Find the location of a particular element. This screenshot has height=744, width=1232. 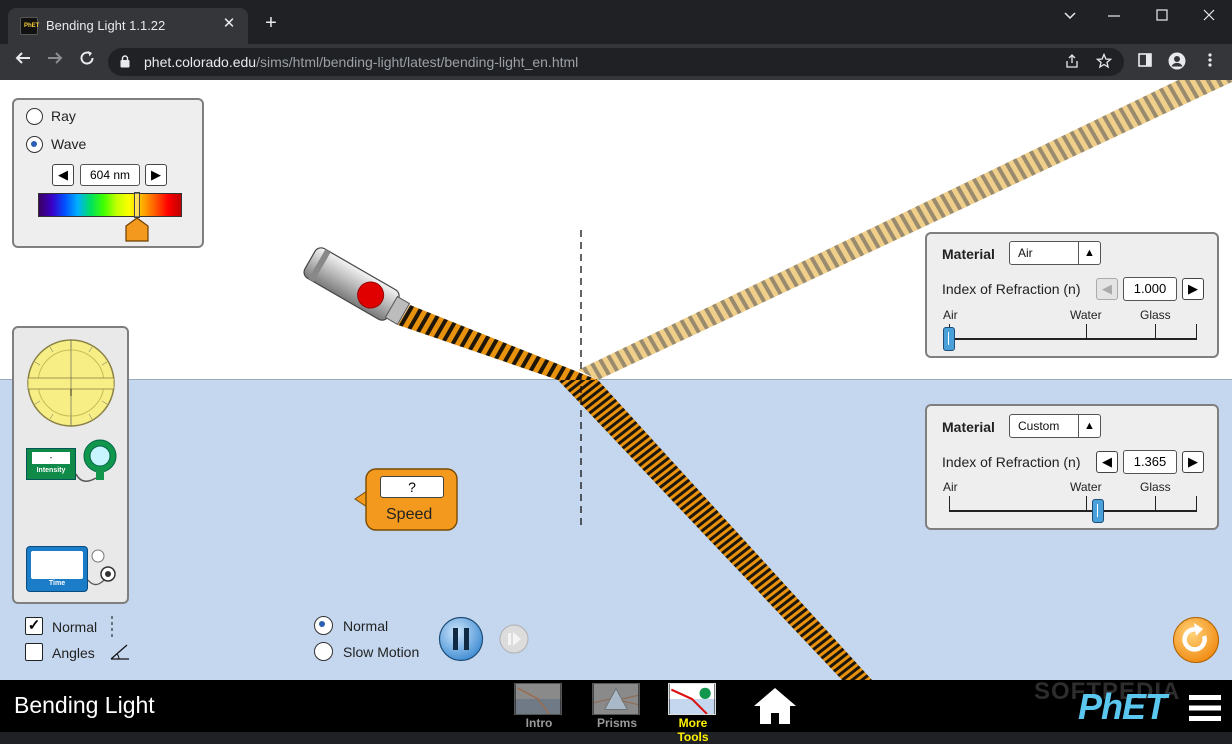

minimize-icon is located at coordinates (1114, 18).